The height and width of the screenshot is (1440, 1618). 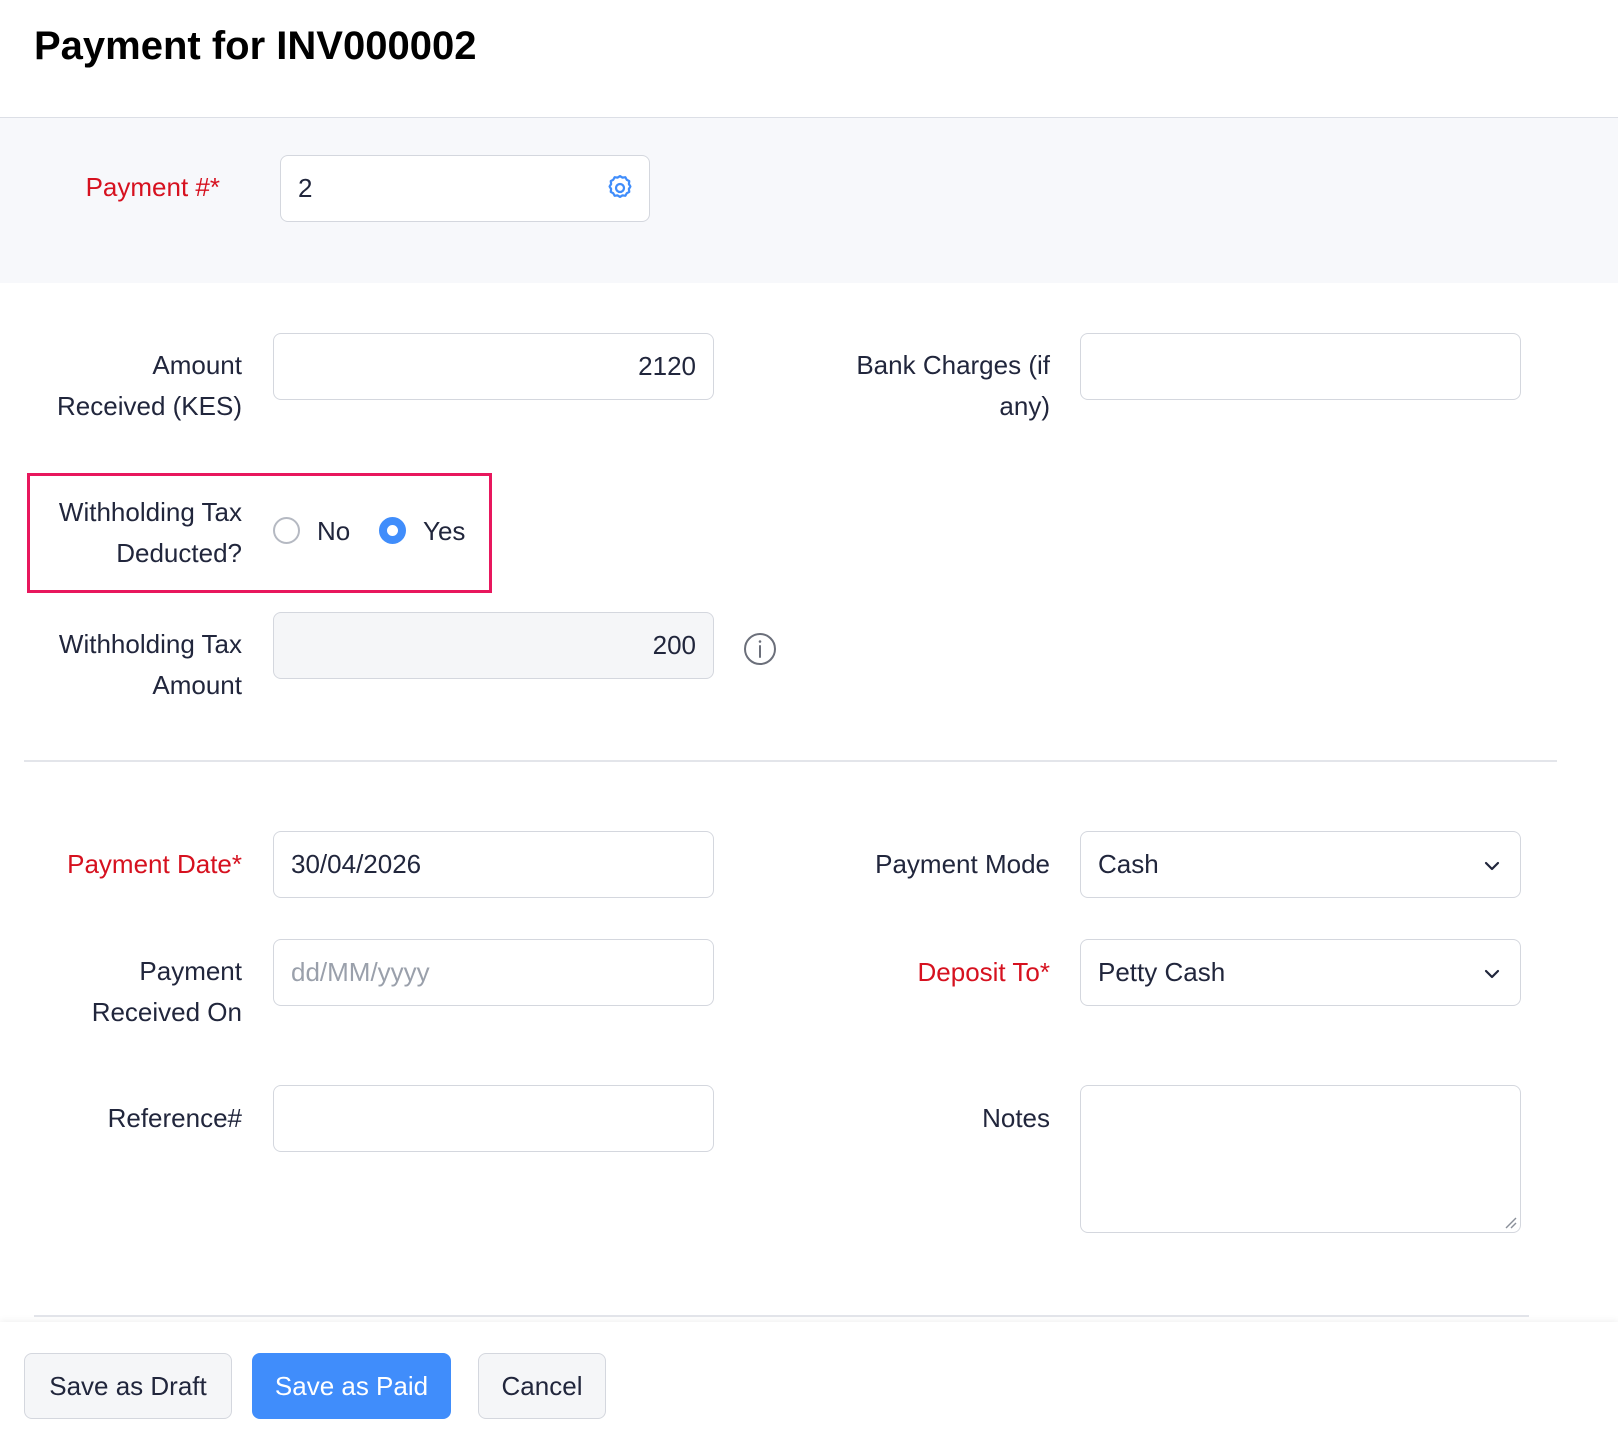 What do you see at coordinates (1510, 1222) in the screenshot?
I see `resize-handle-icon` at bounding box center [1510, 1222].